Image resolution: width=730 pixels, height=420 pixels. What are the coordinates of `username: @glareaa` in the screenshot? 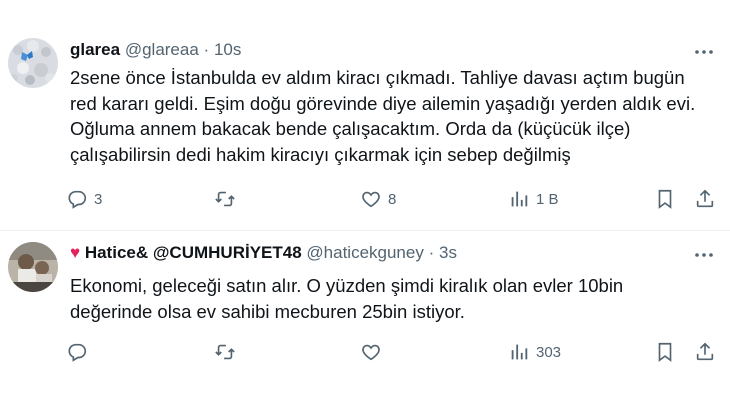 It's located at (162, 49).